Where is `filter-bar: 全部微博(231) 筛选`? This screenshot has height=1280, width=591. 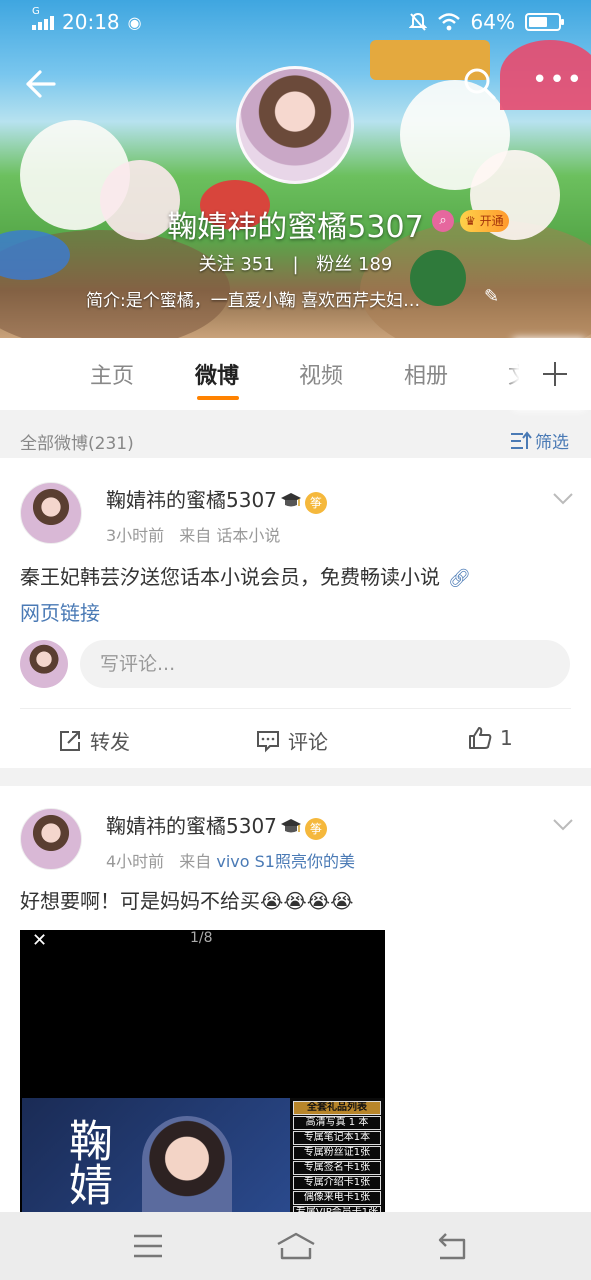 filter-bar: 全部微博(231) 筛选 is located at coordinates (295, 439).